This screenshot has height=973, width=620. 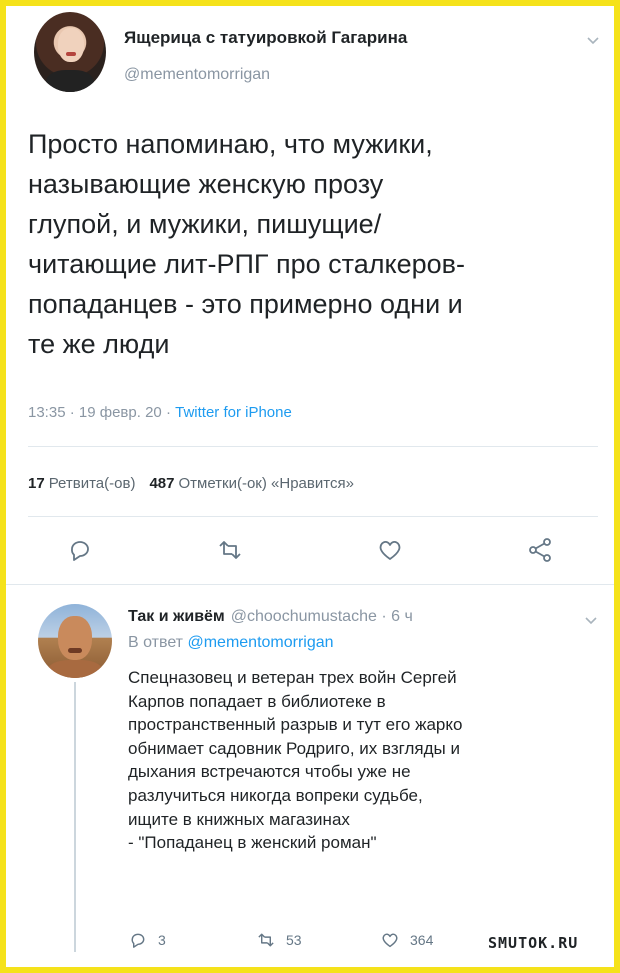 I want to click on author-name: Ящерица с татуировкой Гагарина, so click(x=265, y=38).